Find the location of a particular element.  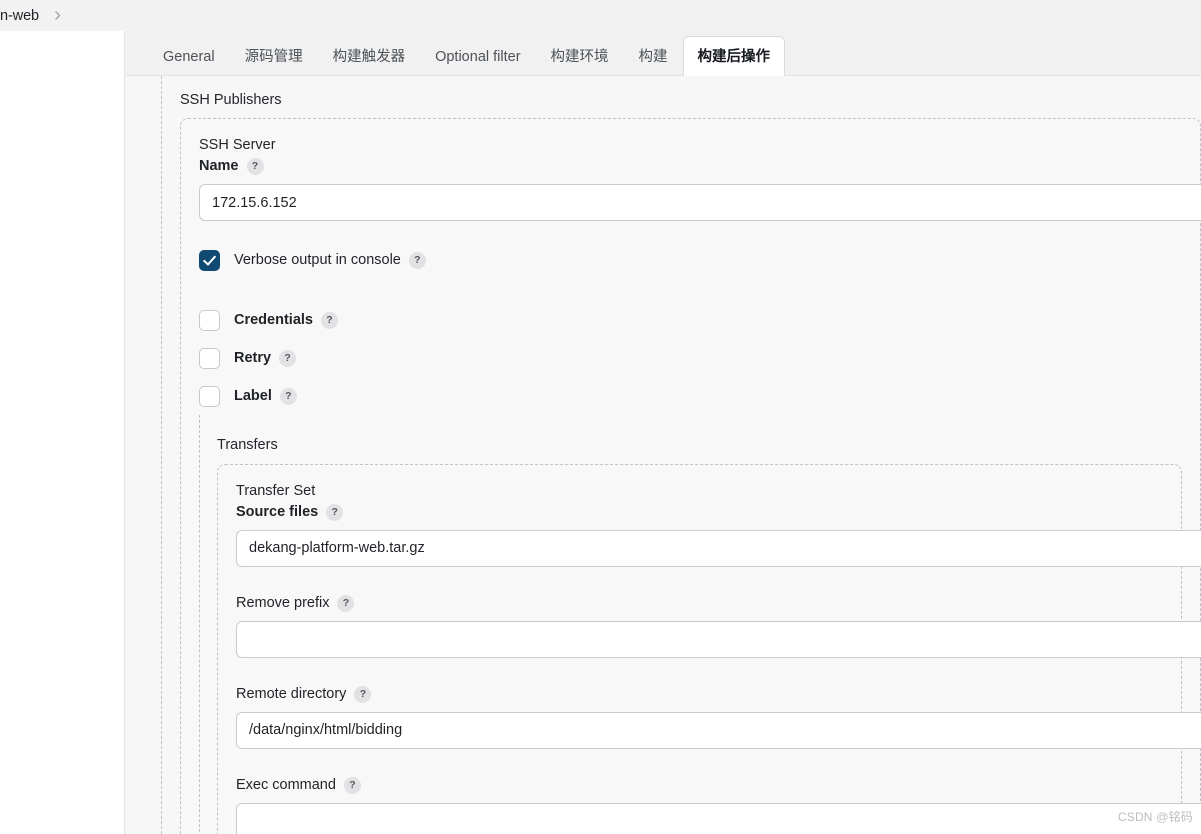

source-files-input is located at coordinates (718, 548).